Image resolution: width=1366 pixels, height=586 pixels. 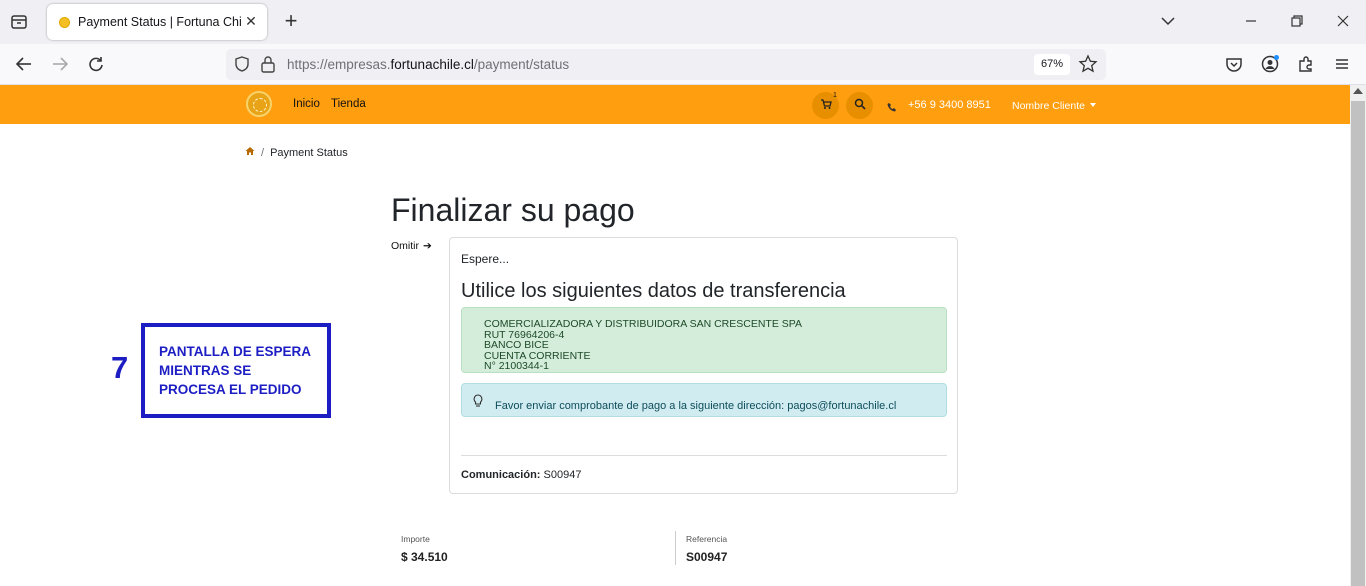 I want to click on arrow-right-icon: ➔, so click(x=427, y=246).